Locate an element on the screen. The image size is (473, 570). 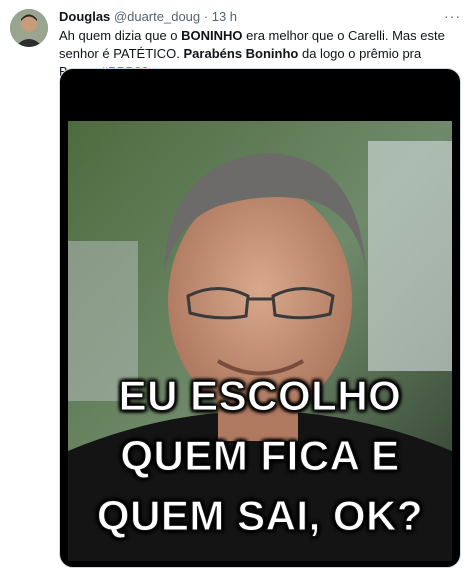
meme-caption-line: QUEM SAI, OK? is located at coordinates (260, 516).